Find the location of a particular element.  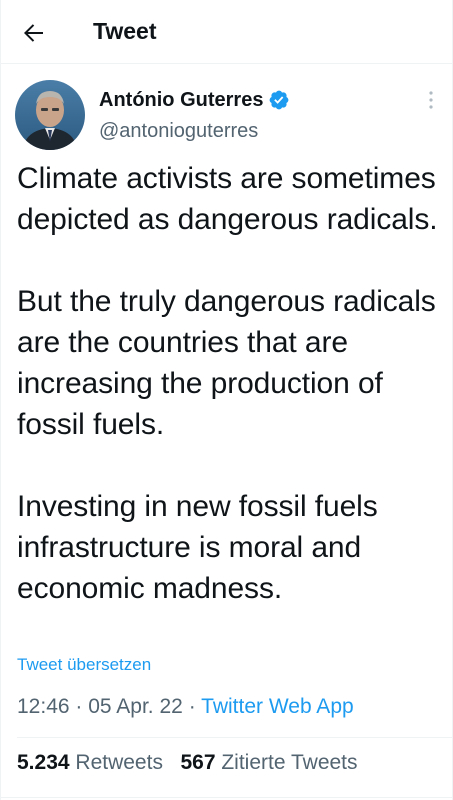

quote-tweets-stat: 567 Zitierte Tweets is located at coordinates (268, 762).